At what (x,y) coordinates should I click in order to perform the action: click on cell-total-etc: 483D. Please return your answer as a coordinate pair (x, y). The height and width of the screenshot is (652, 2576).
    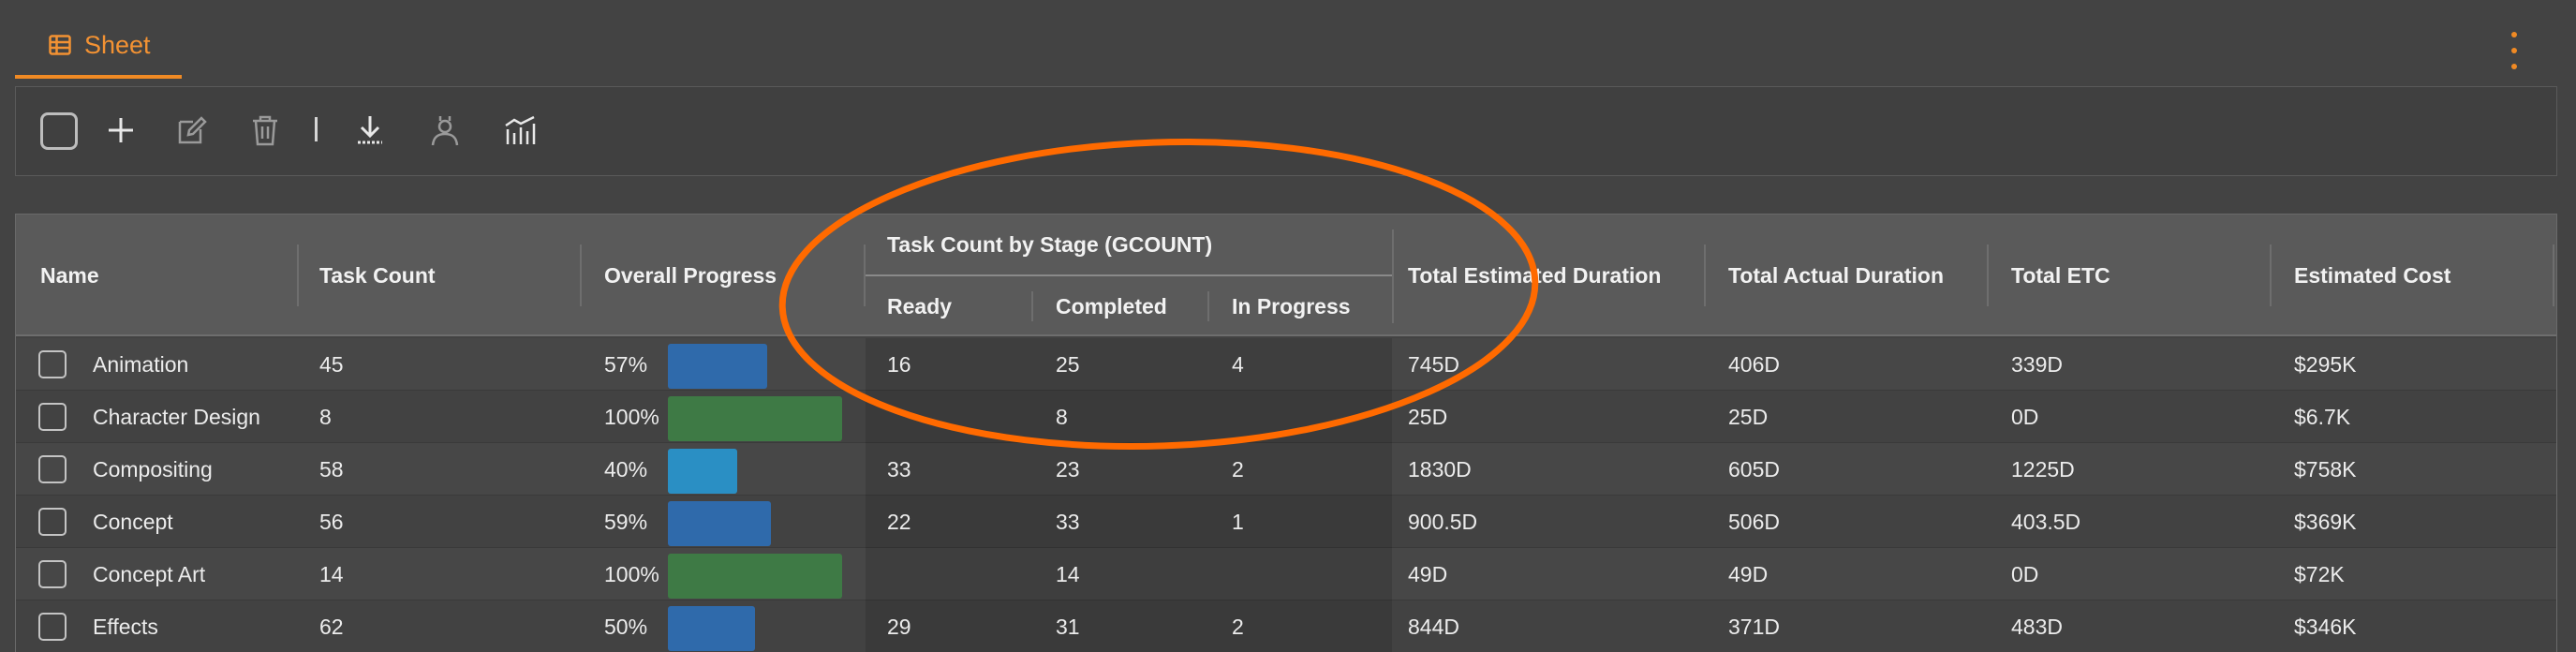
    Looking at the image, I should click on (2037, 626).